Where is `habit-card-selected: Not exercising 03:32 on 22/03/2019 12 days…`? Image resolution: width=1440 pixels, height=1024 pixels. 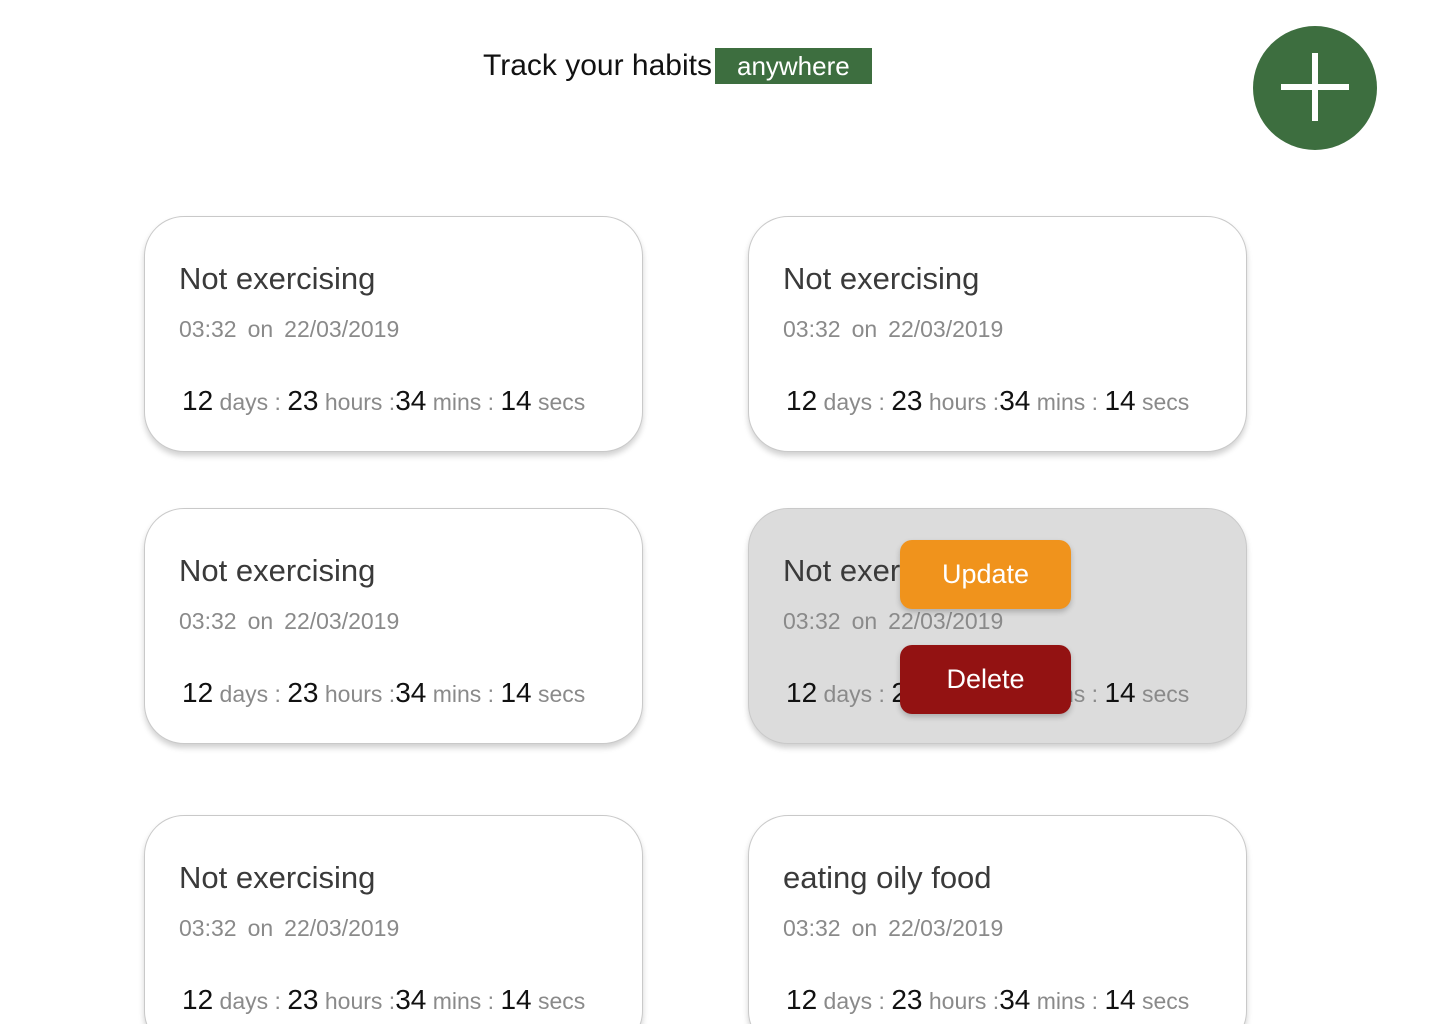 habit-card-selected: Not exercising 03:32 on 22/03/2019 12 days… is located at coordinates (997, 626).